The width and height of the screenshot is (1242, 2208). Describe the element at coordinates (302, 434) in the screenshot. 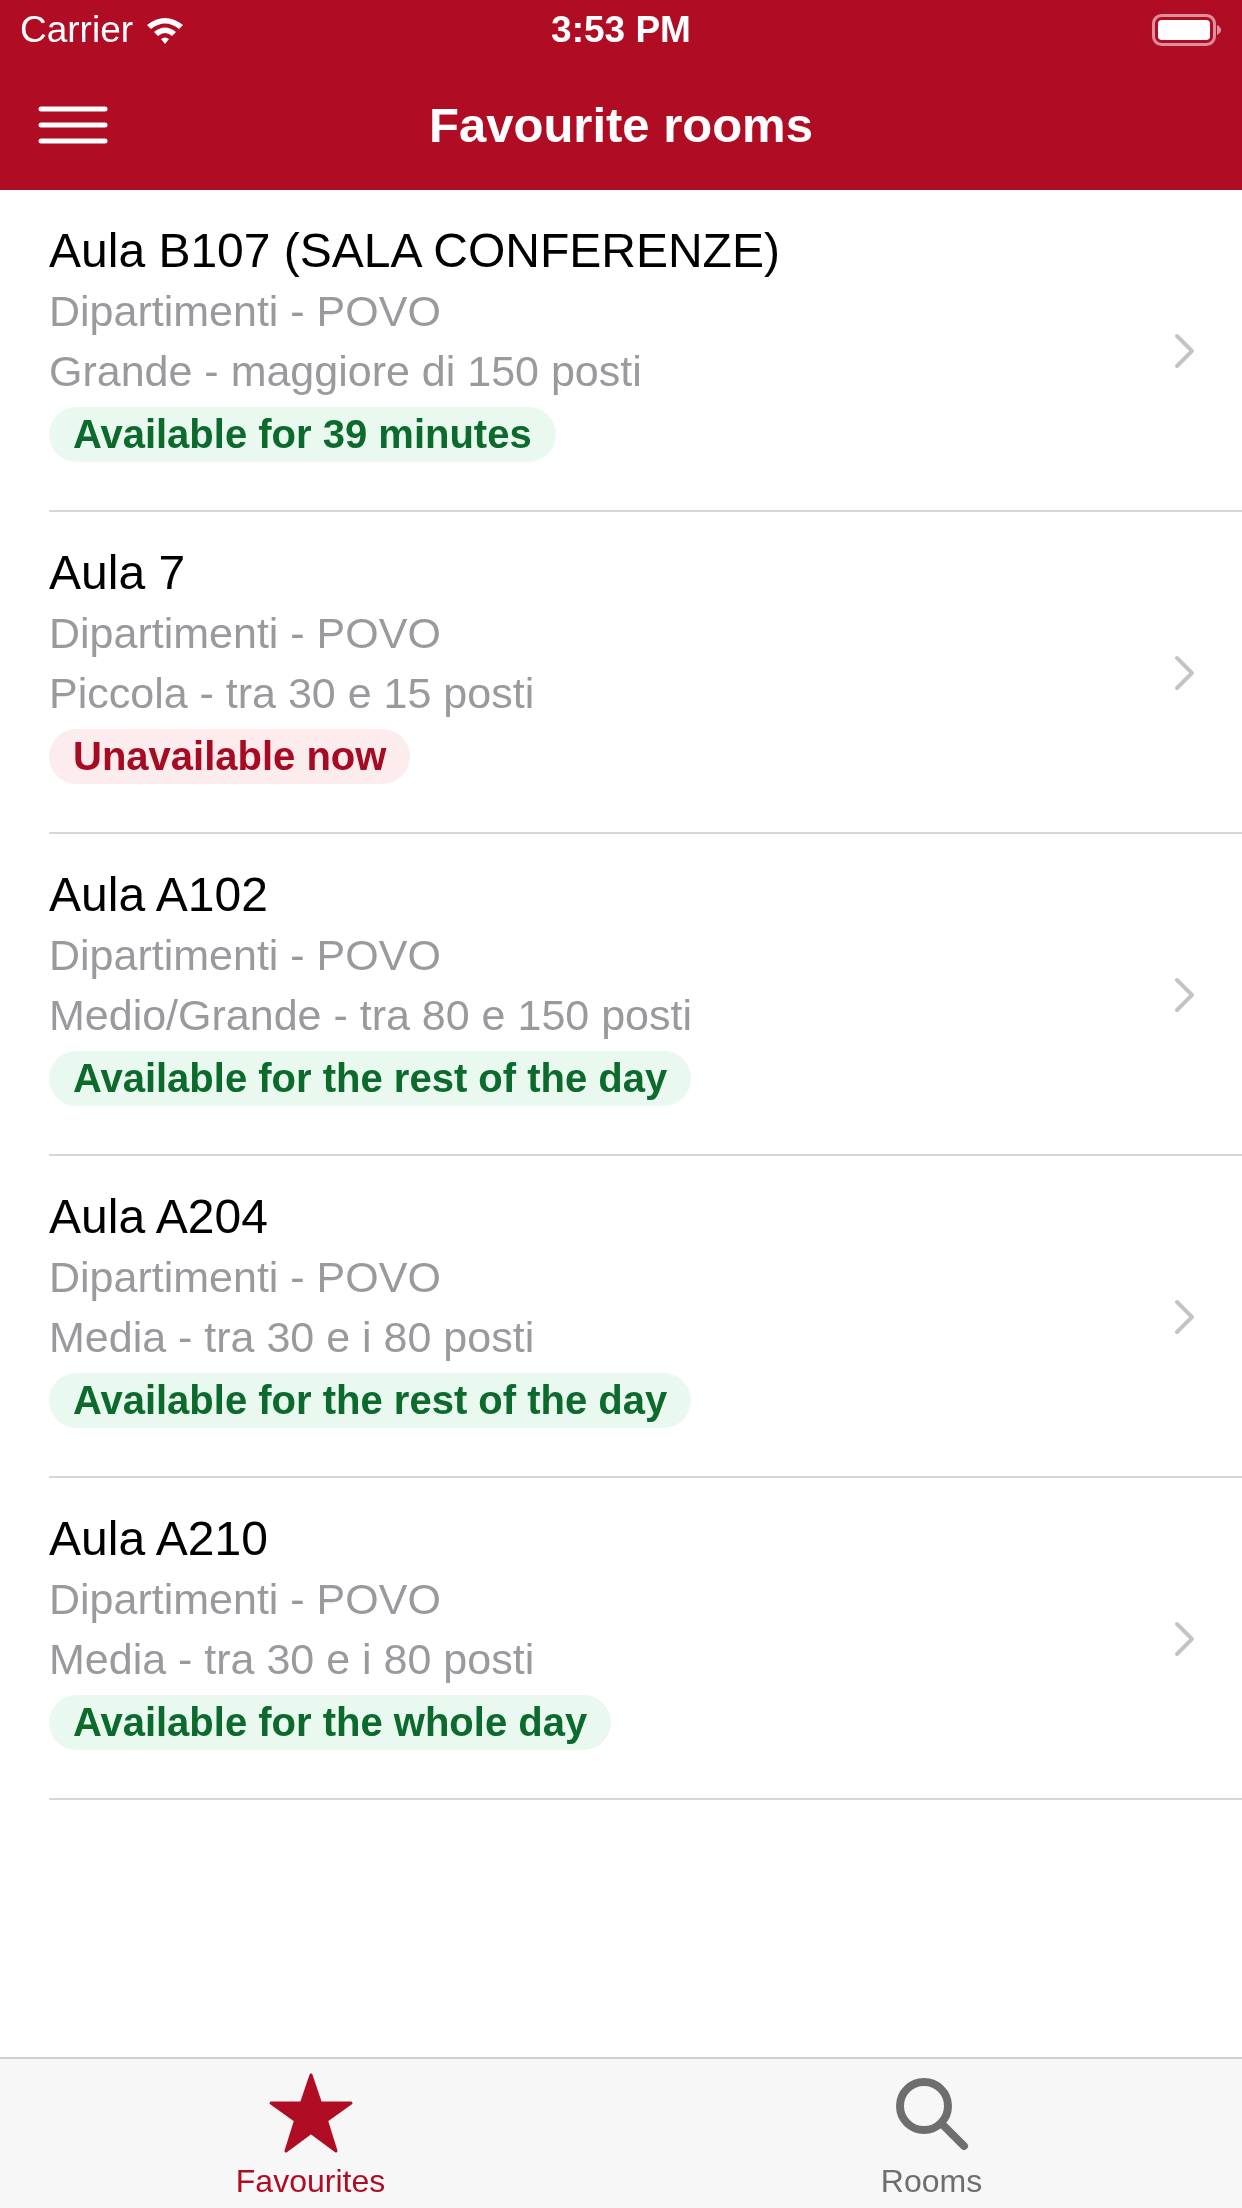

I see `availability-badge: Available for 39 minutes` at that location.